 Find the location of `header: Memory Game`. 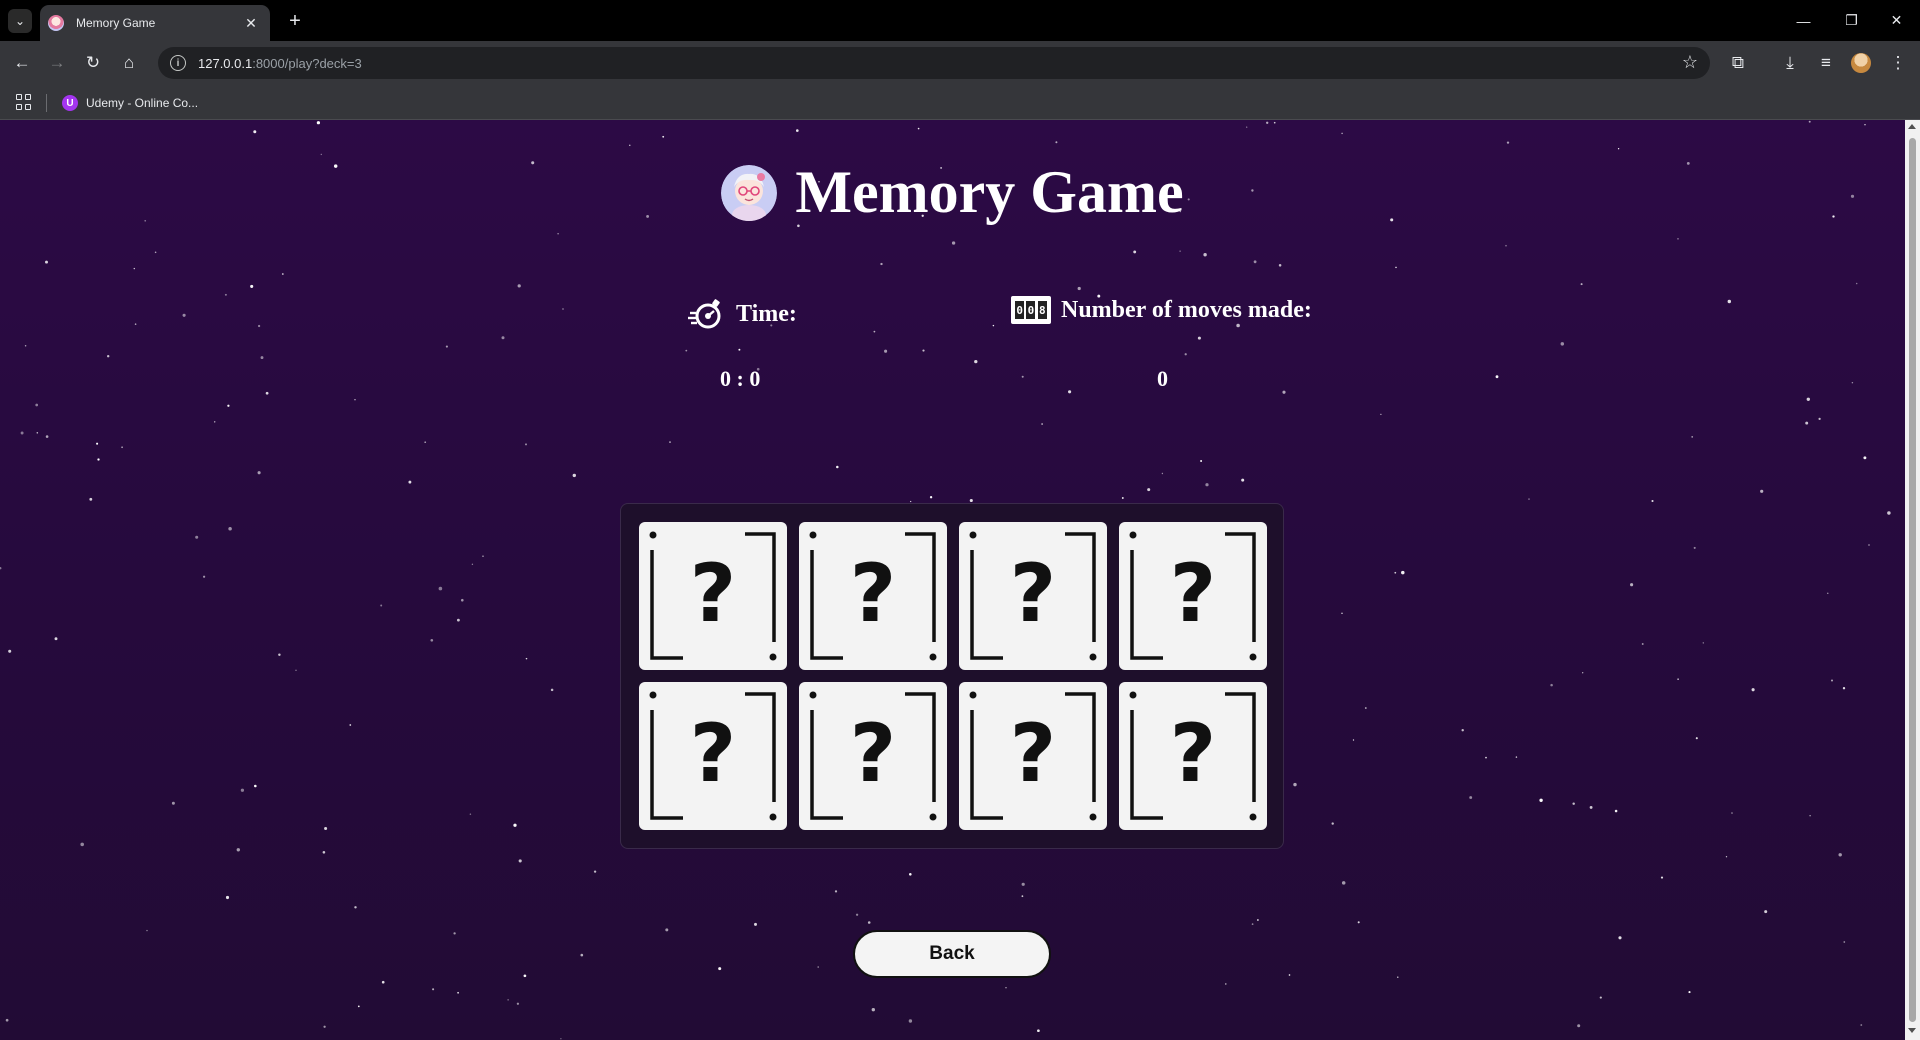

header: Memory Game is located at coordinates (952, 192).